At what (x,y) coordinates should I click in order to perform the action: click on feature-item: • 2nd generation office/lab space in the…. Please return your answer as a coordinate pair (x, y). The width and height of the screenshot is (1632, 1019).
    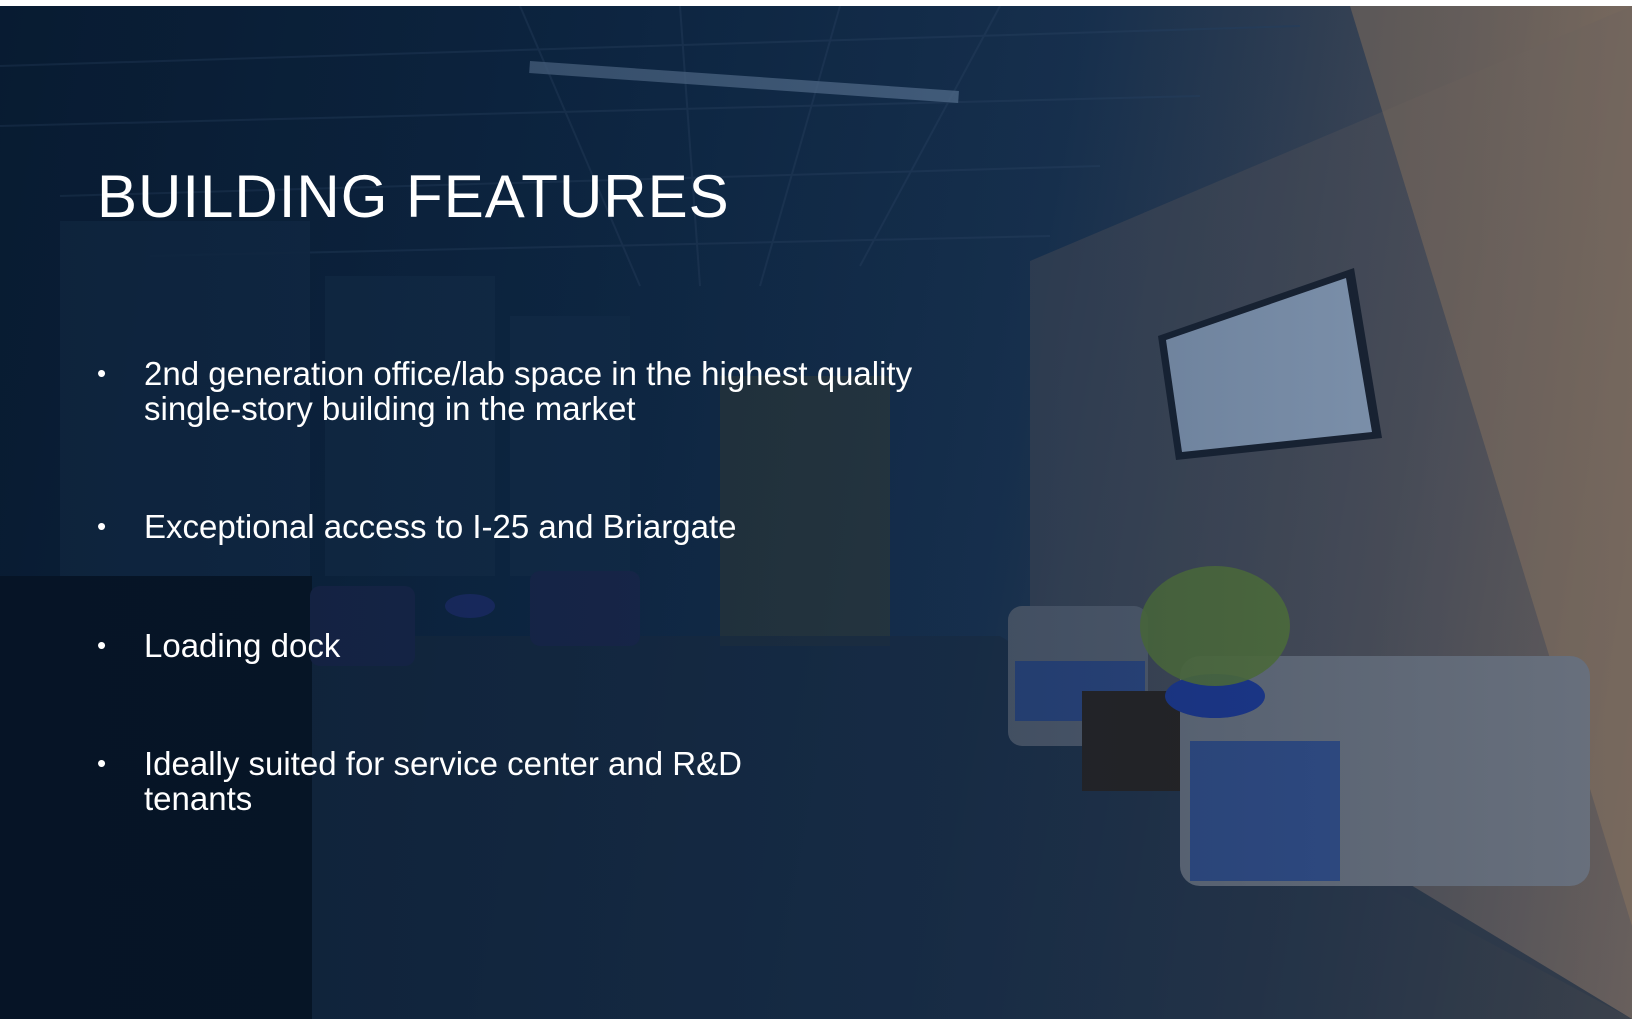
    Looking at the image, I should click on (527, 391).